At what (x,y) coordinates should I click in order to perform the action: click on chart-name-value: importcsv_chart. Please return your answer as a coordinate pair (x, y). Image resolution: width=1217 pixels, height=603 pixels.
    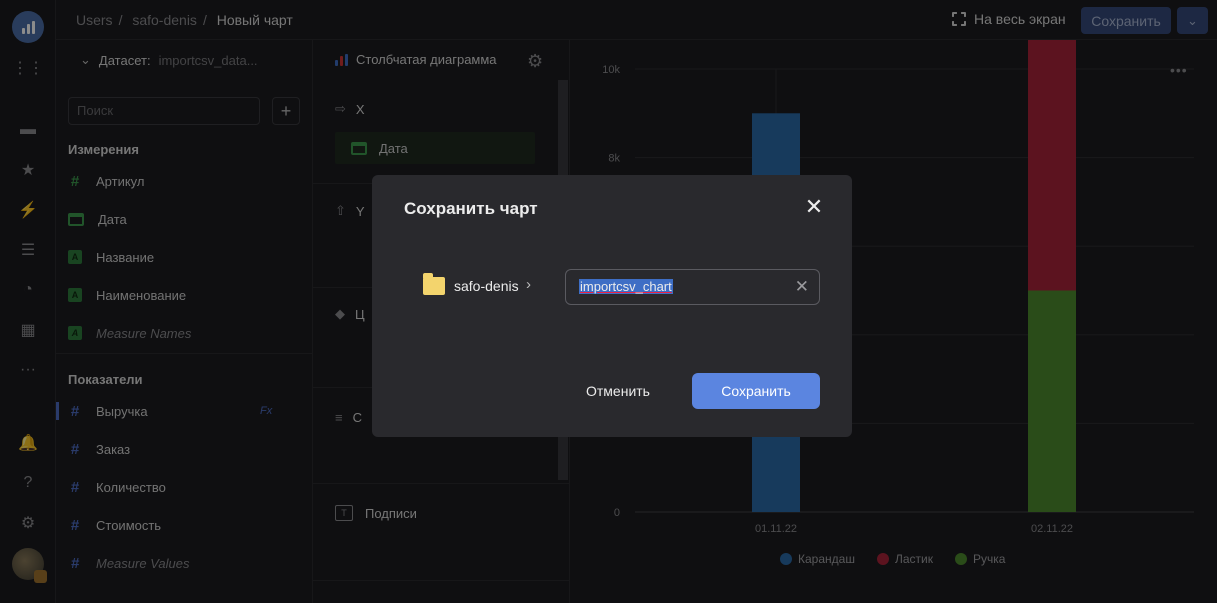
    Looking at the image, I should click on (626, 286).